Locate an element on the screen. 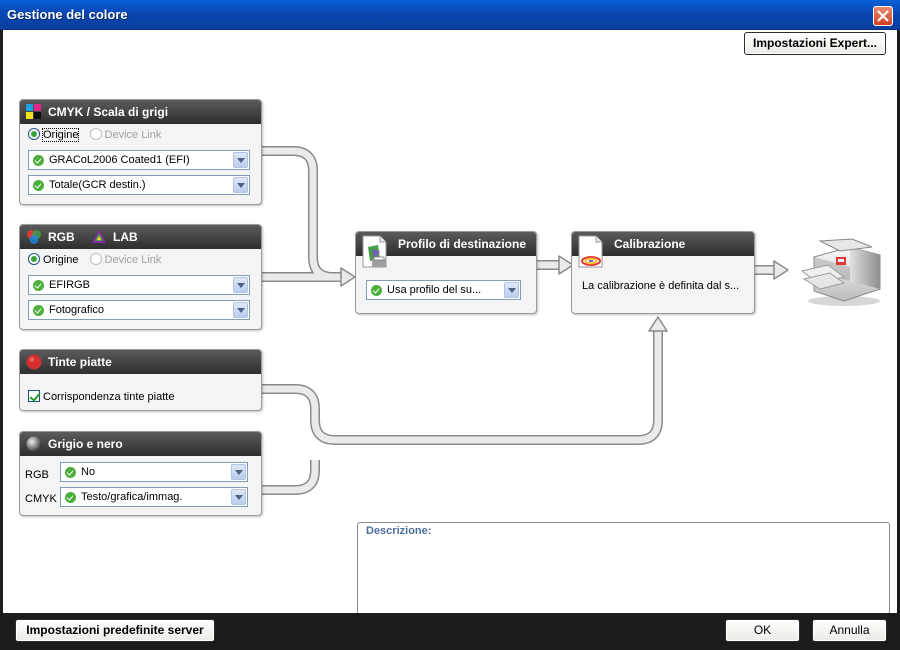  connector-spot is located at coordinates (462, 387).